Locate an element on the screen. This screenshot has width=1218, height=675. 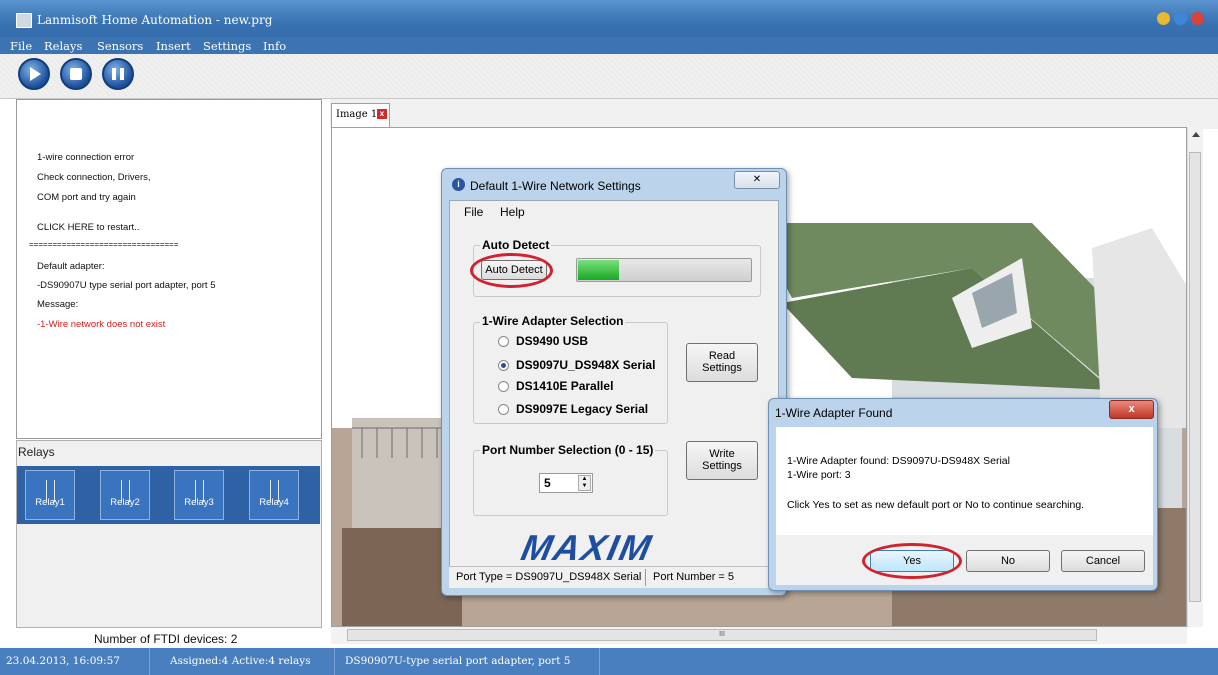
button-label: Write is located at coordinates (722, 454).